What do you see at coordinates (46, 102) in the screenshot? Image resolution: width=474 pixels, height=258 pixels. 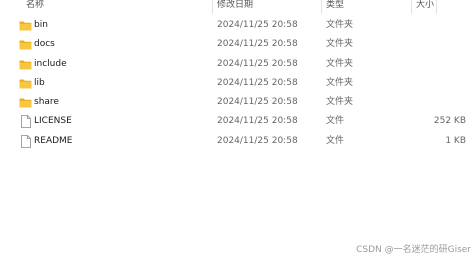 I see `item-name: share` at bounding box center [46, 102].